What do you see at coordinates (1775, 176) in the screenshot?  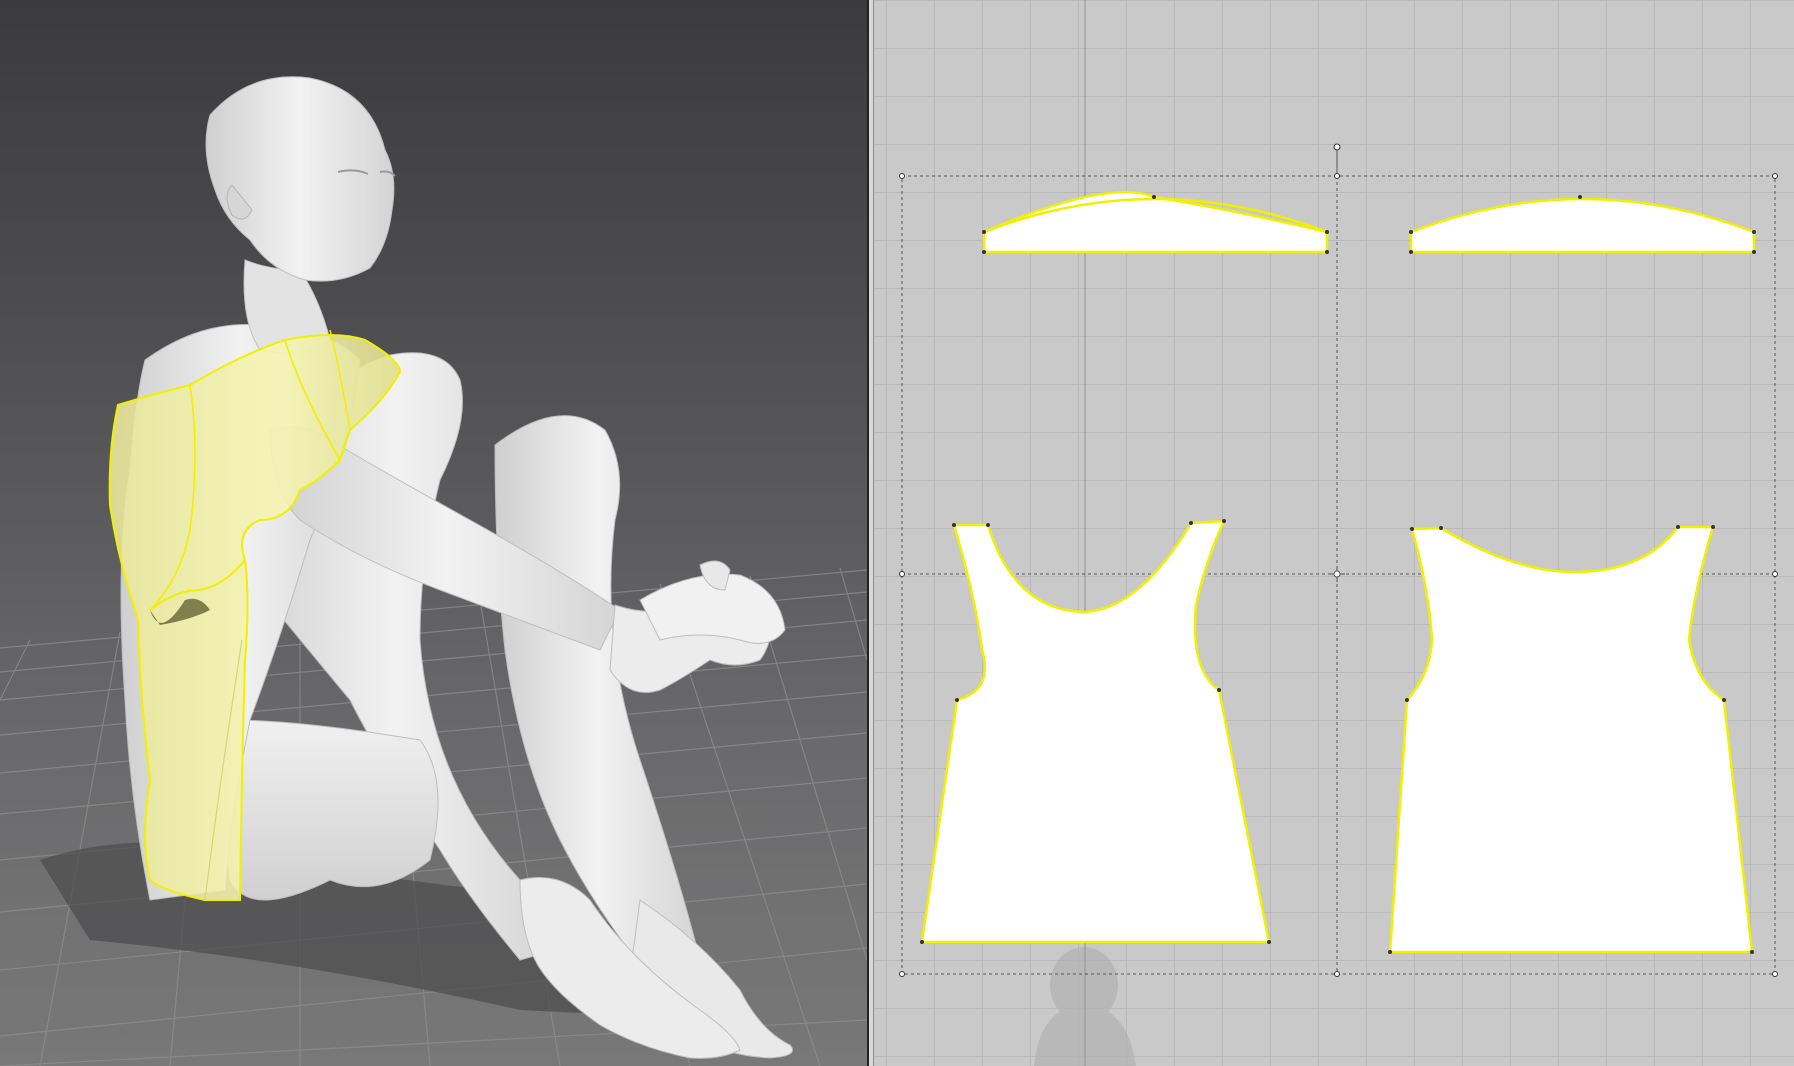 I see `handle-top-right` at bounding box center [1775, 176].